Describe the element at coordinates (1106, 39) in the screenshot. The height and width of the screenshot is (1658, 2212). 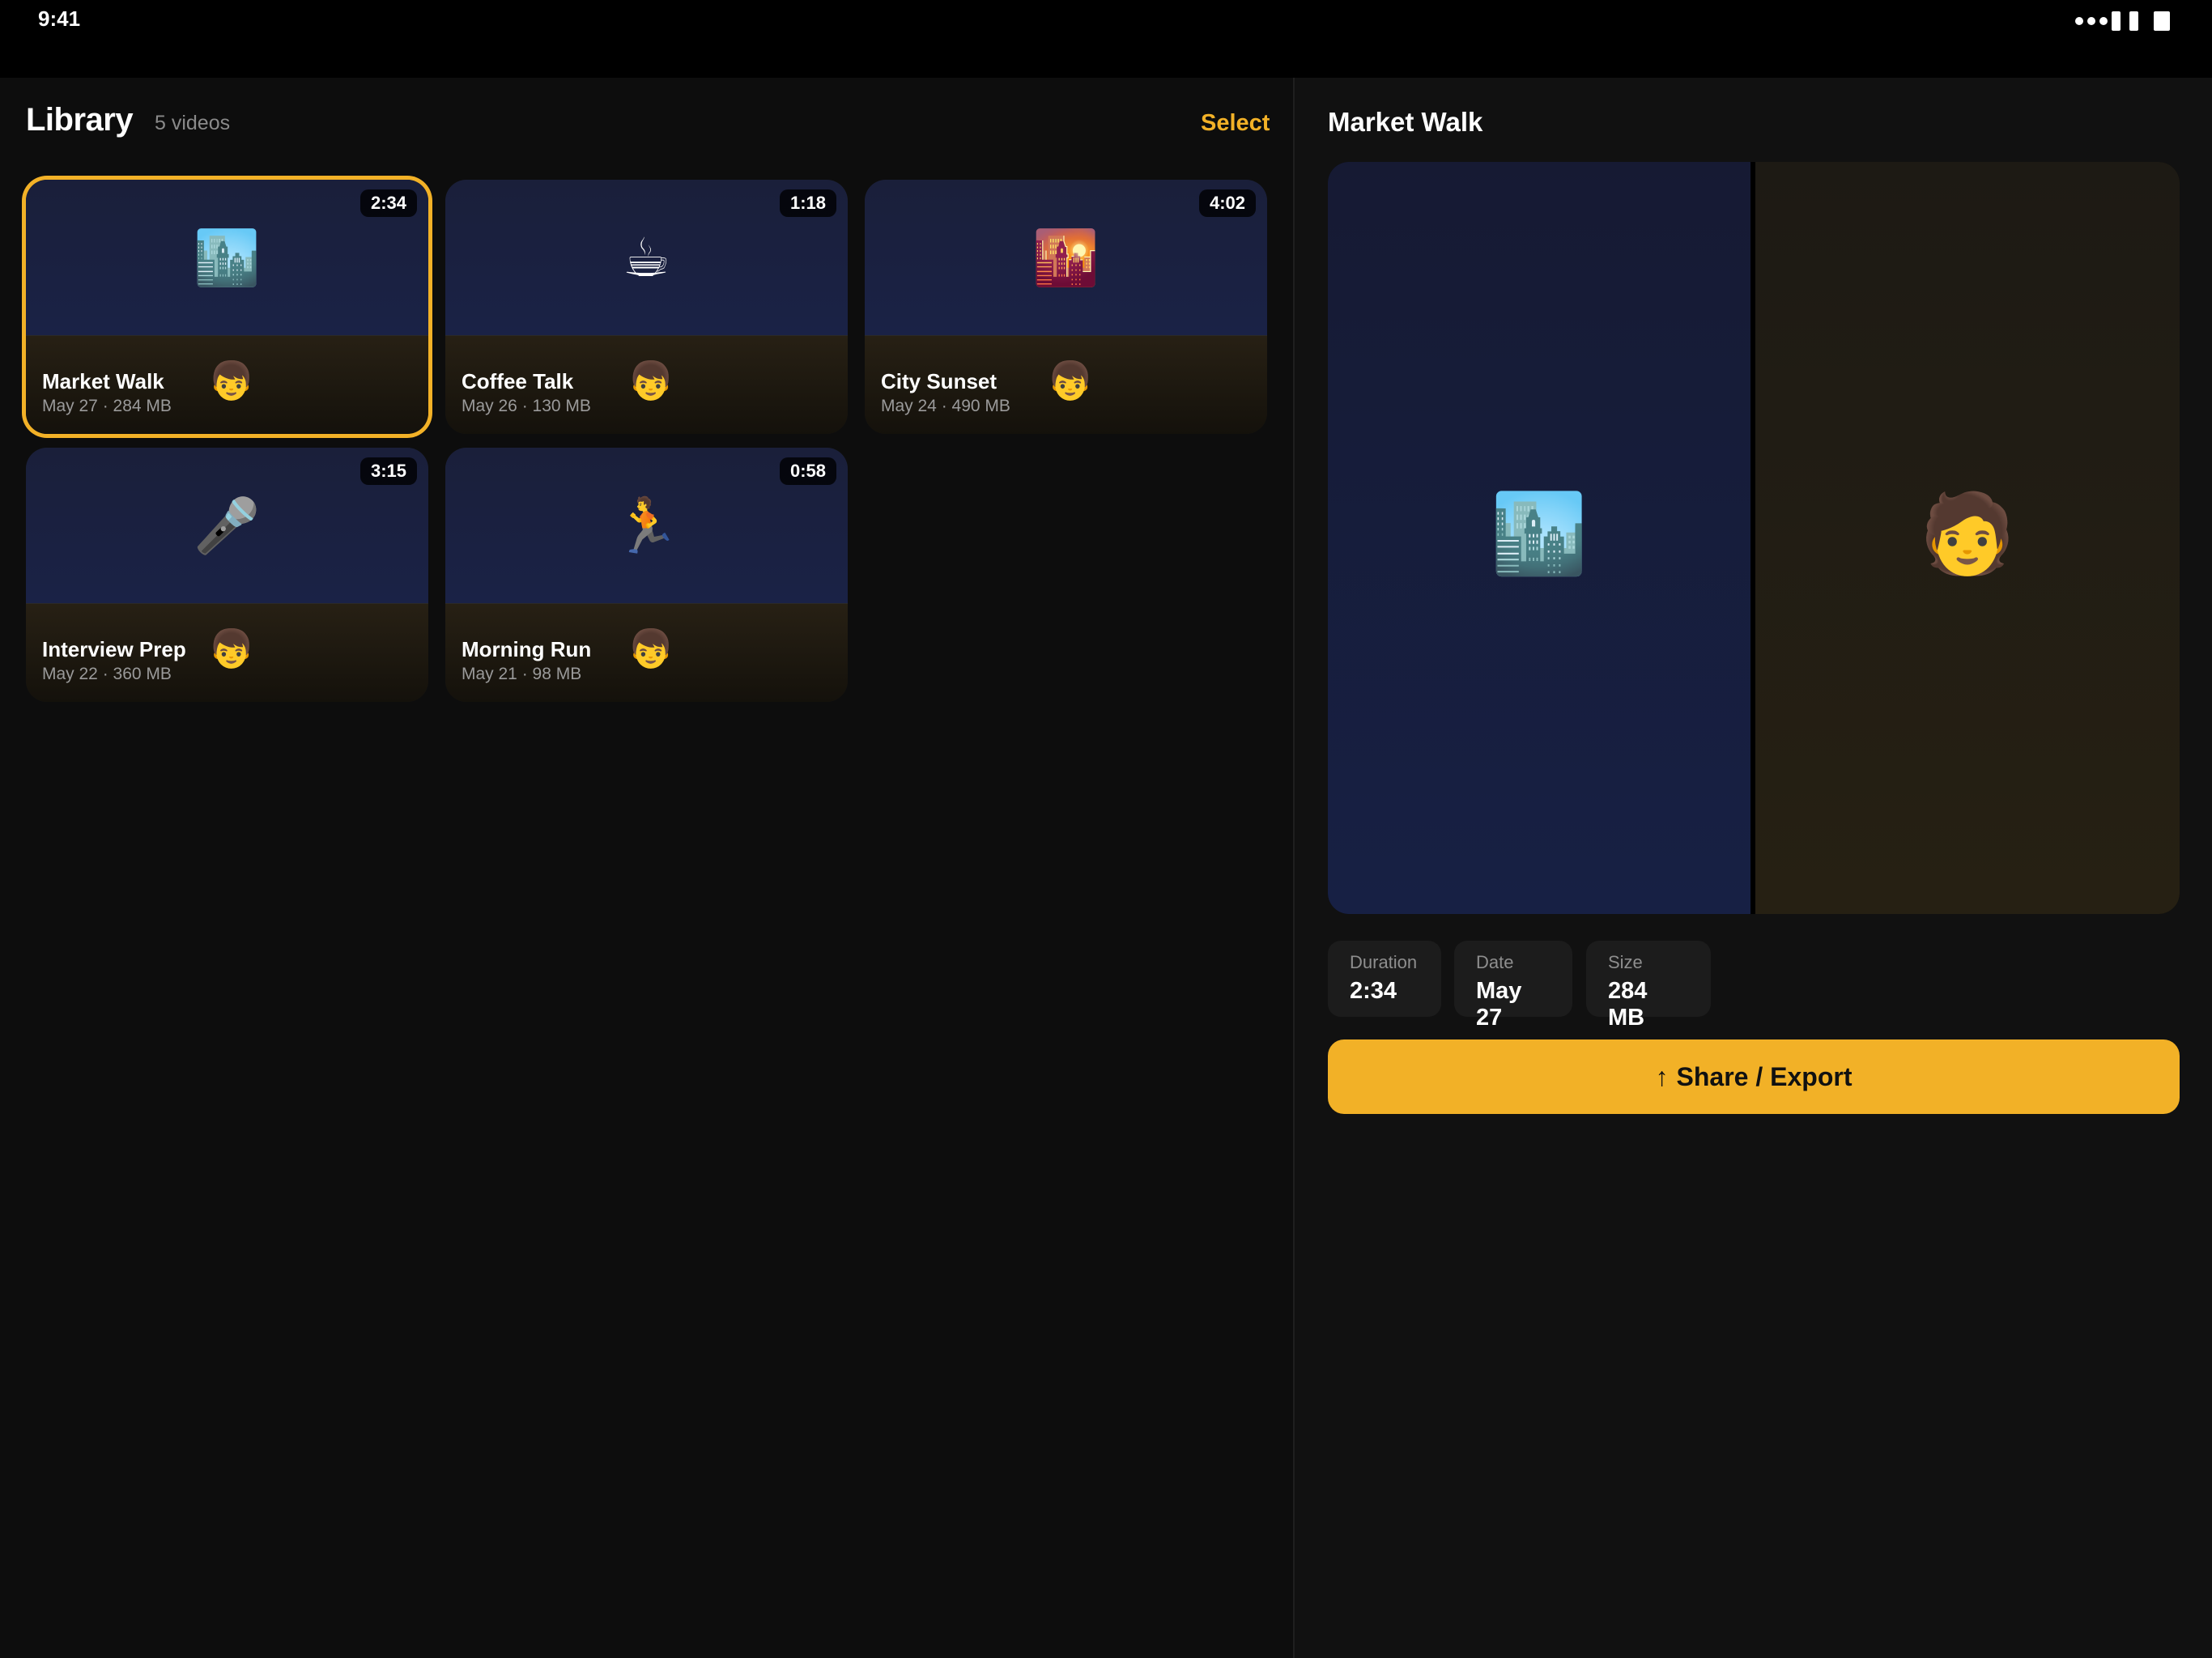
I see `status-bar: 9:41` at that location.